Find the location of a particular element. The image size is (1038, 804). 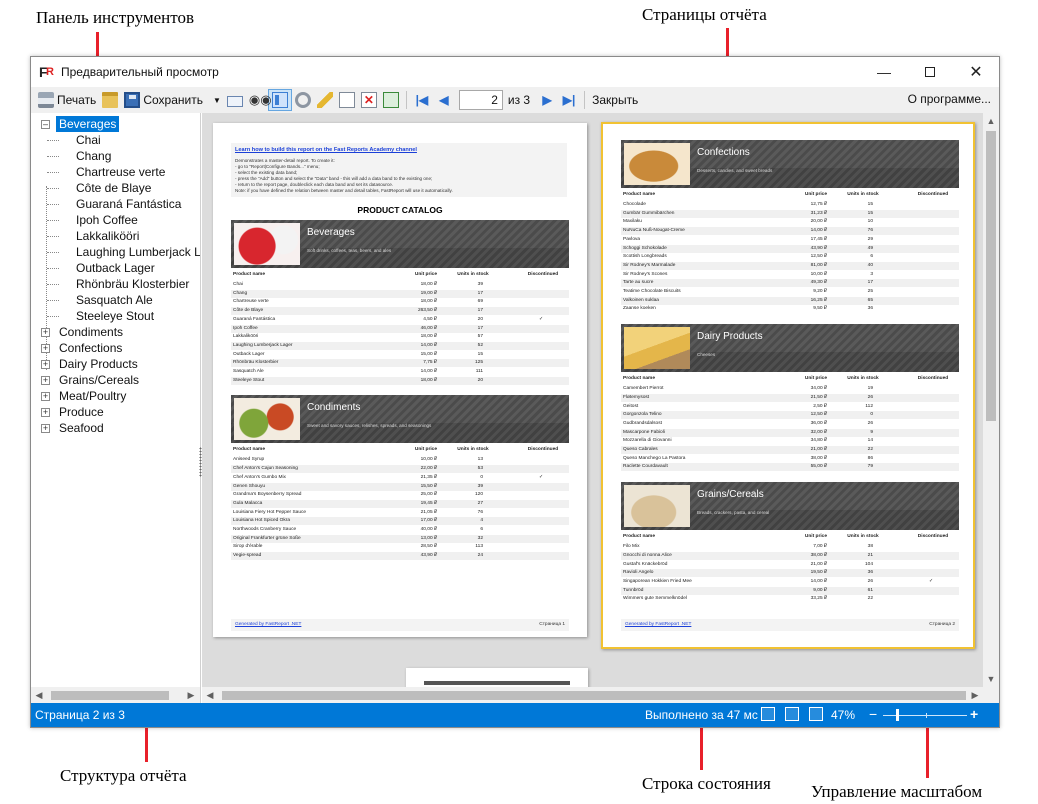

edit-page-button is located at coordinates (325, 100).